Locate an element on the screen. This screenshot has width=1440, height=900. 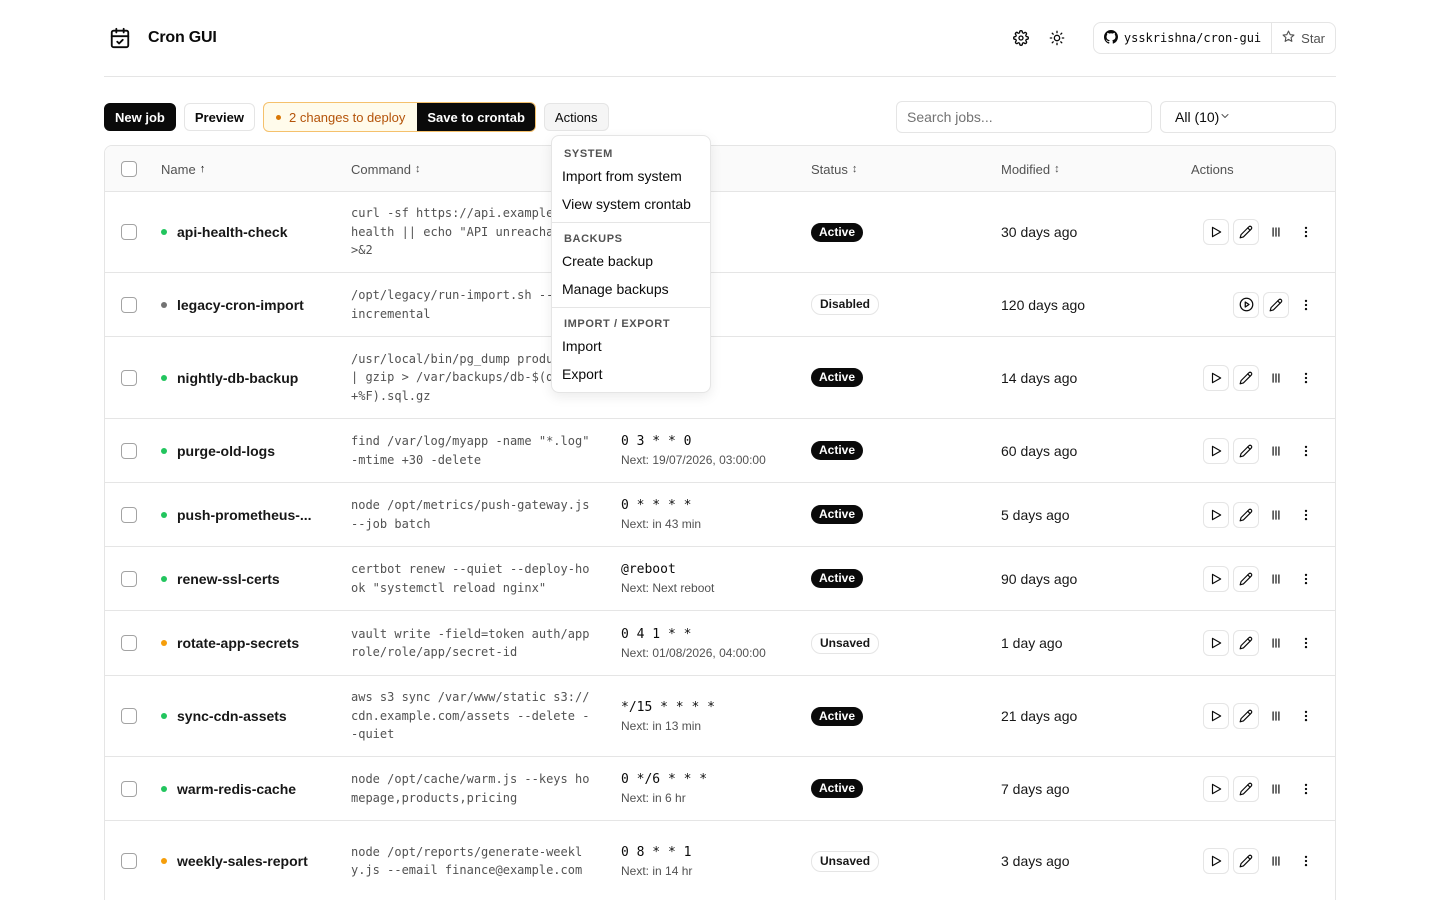
deploy-group: 2 changes to deploy Save to crontab is located at coordinates (399, 117).